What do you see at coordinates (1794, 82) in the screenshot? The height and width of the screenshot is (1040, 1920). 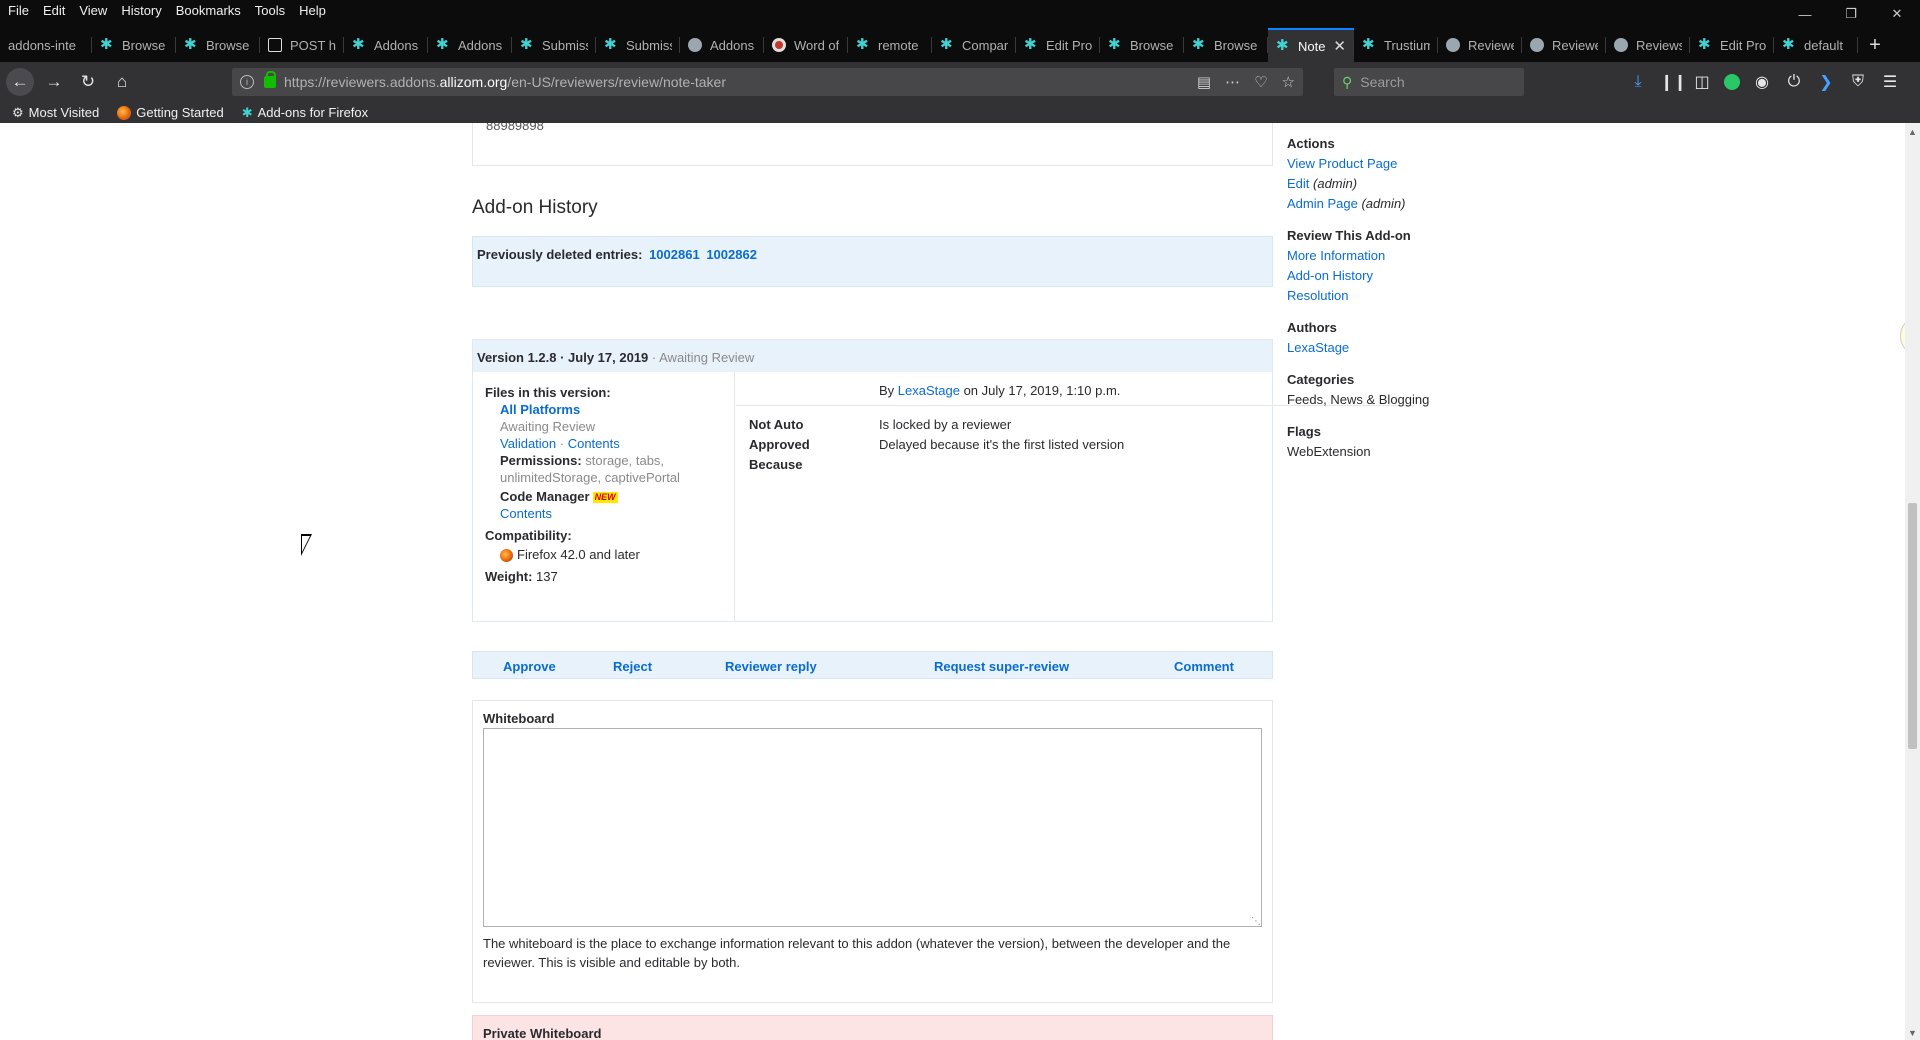 I see `power-icon: ⏻` at bounding box center [1794, 82].